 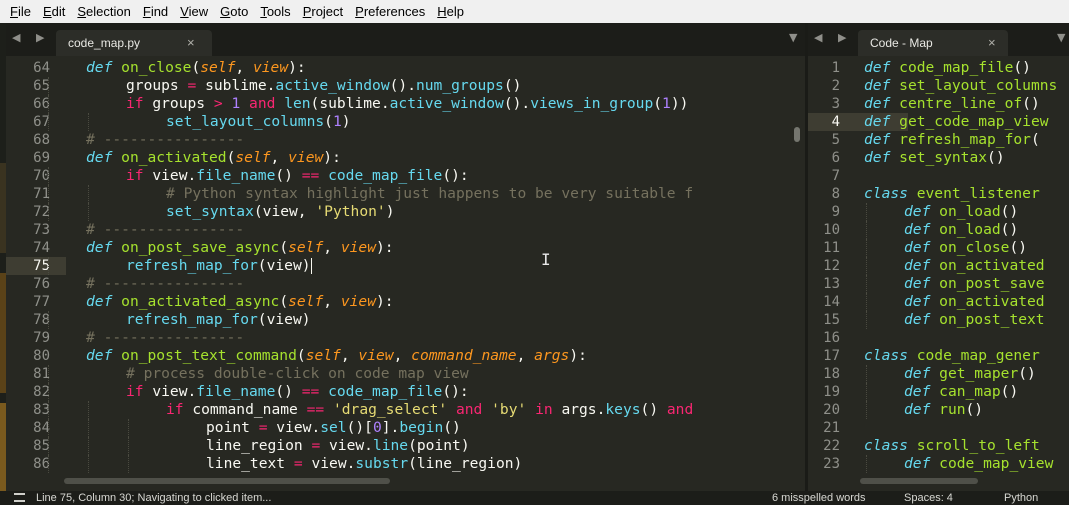 I want to click on code-token: (view,, so click(x=284, y=211).